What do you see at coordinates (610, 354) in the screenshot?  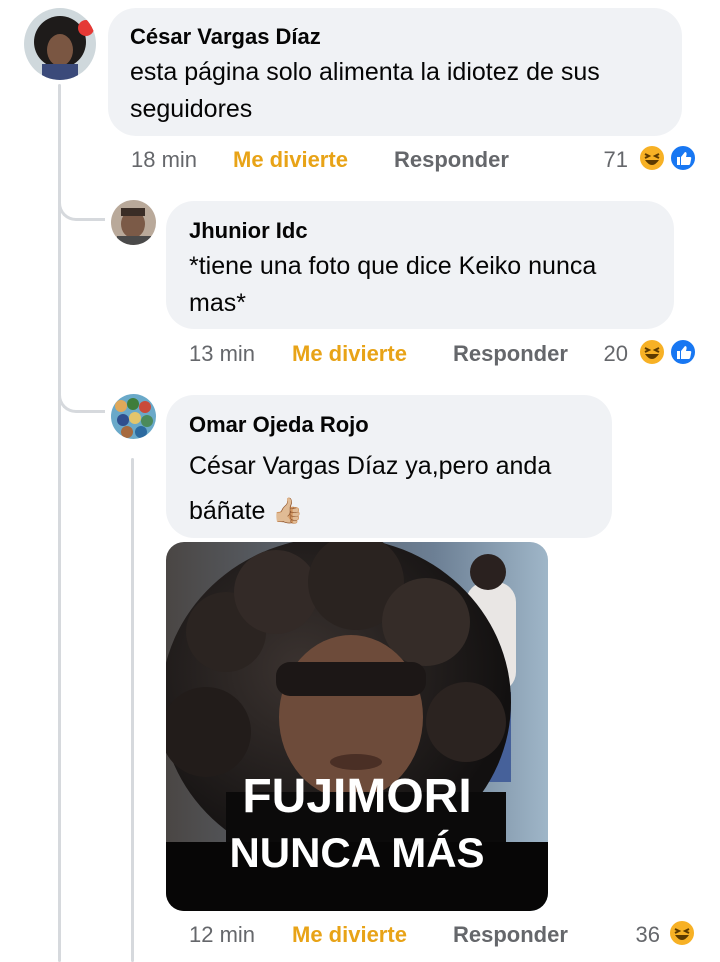 I see `reaction-count: 20` at bounding box center [610, 354].